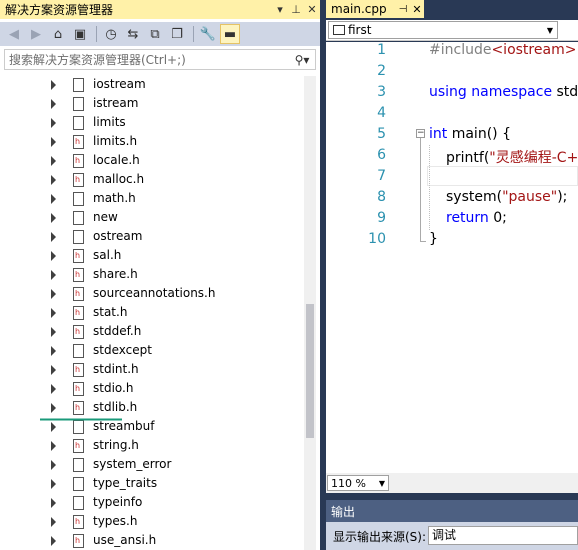 This screenshot has width=578, height=550. I want to click on tree-item: sourceannotations.h, so click(150, 294).